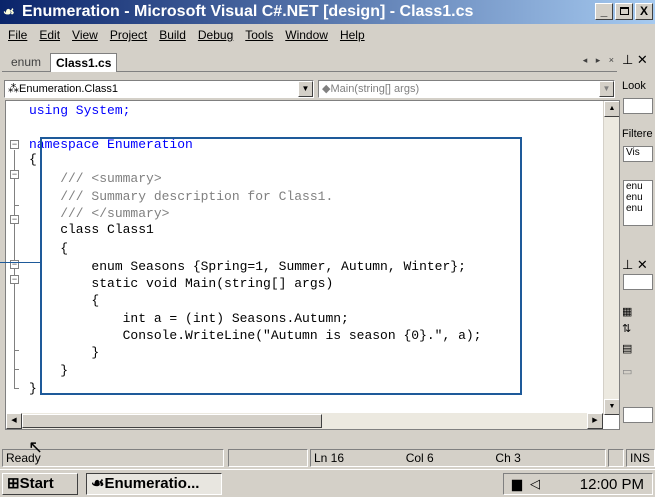  Describe the element at coordinates (172, 35) in the screenshot. I see `menu-build: Build` at that location.